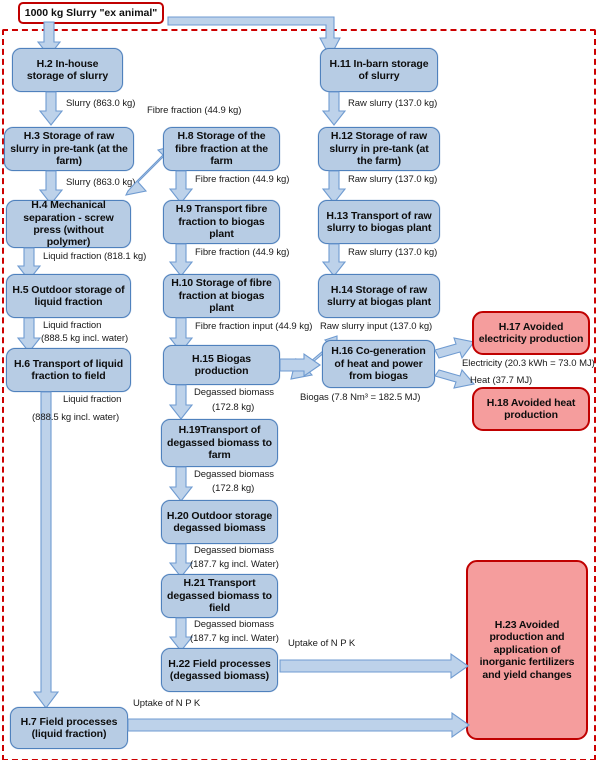 The width and height of the screenshot is (596, 760). I want to click on node-h5: H.5 Outdoor storage of liquid fraction, so click(68, 296).